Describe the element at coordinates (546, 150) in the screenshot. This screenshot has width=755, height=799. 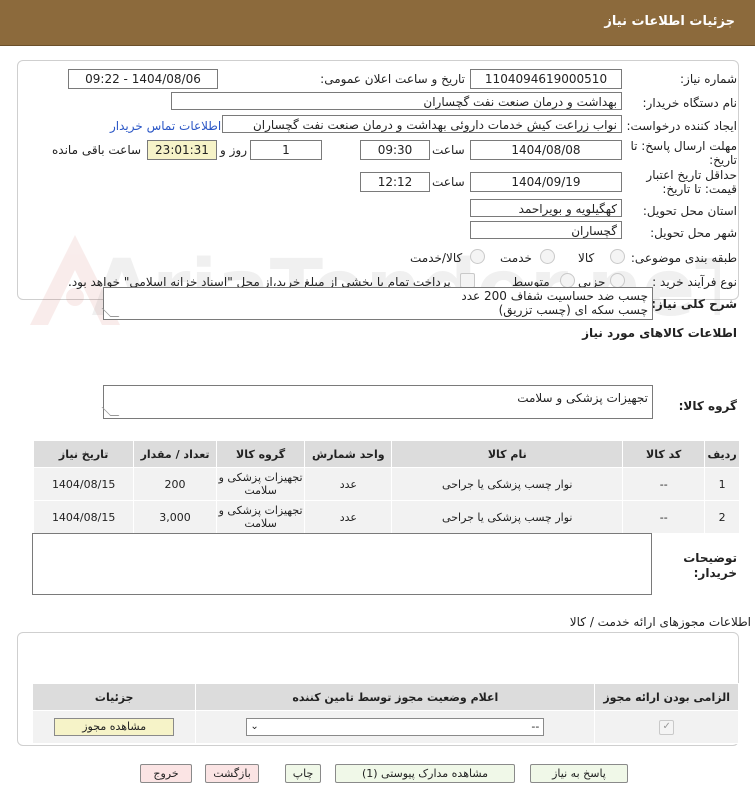
I see `deadline-date-field: 1404/08/08` at that location.